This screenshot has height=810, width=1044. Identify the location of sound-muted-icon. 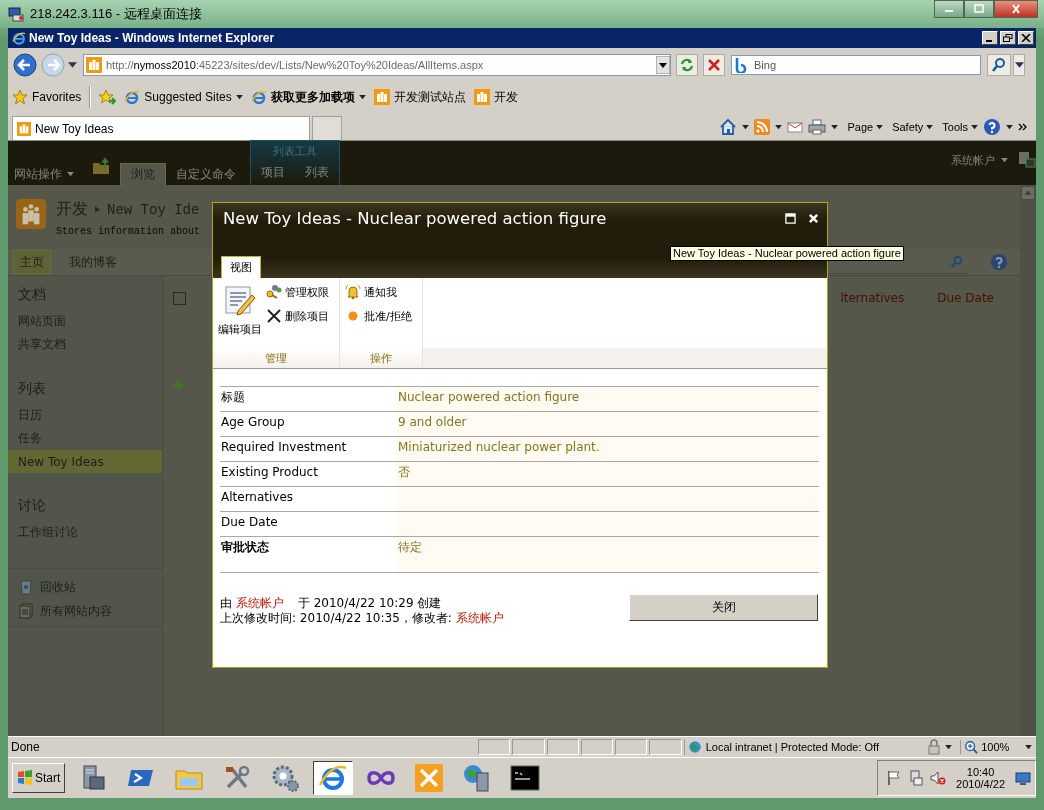
(938, 778).